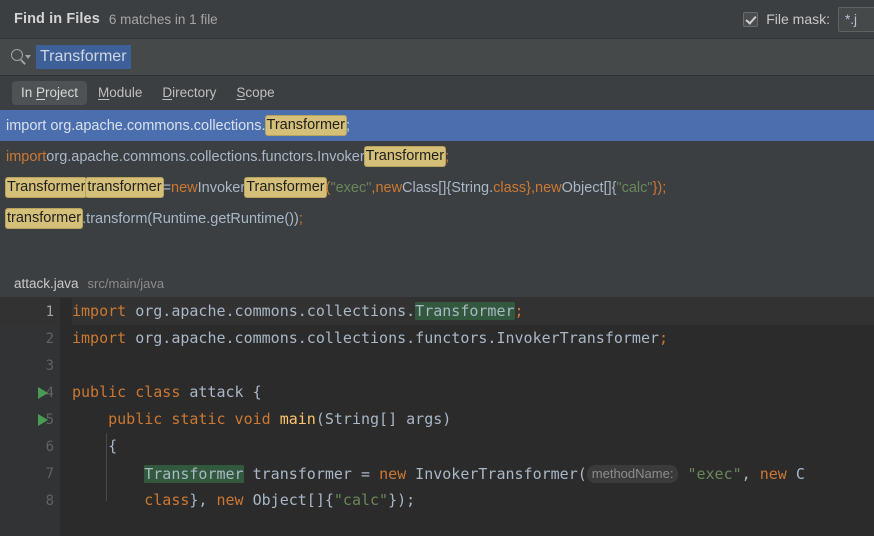 This screenshot has height=536, width=874. I want to click on code-token: class, so click(167, 500).